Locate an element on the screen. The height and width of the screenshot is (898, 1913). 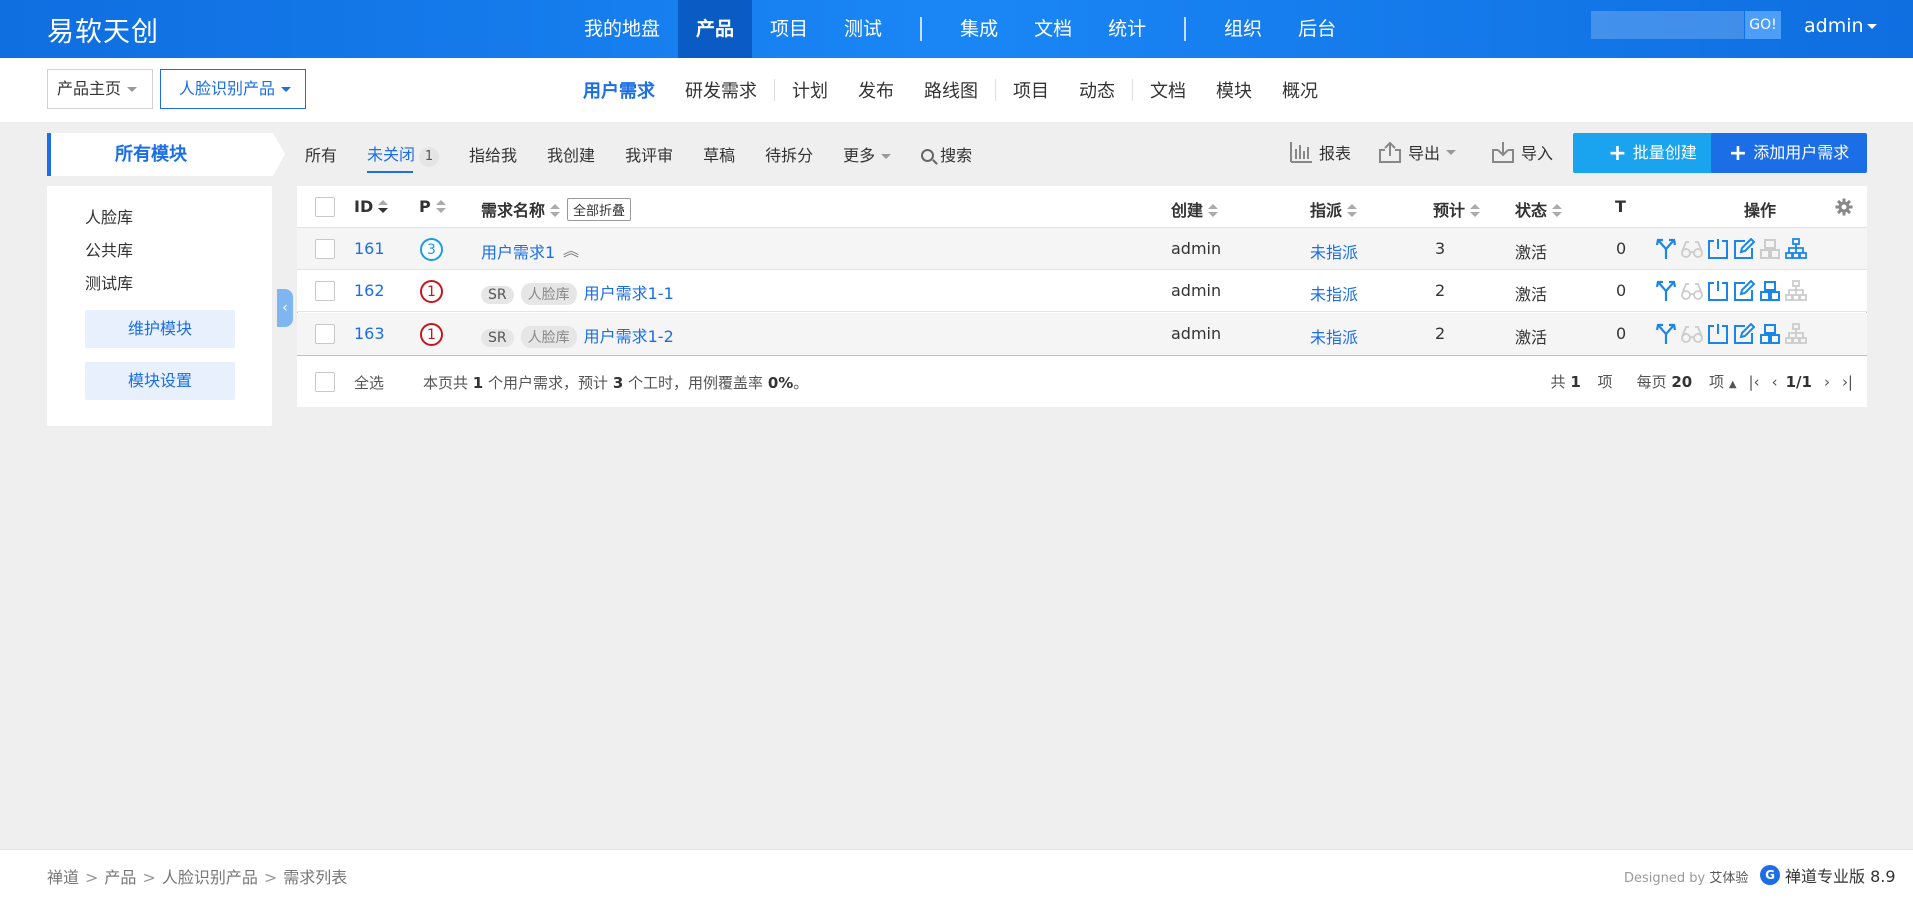
last-page-icon: ›| is located at coordinates (1847, 382).